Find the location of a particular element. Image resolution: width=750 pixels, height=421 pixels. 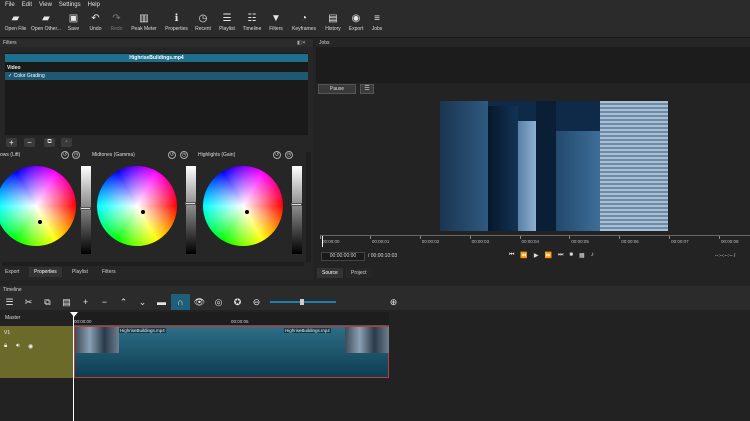

ripple-delete-icon: − is located at coordinates (104, 302).